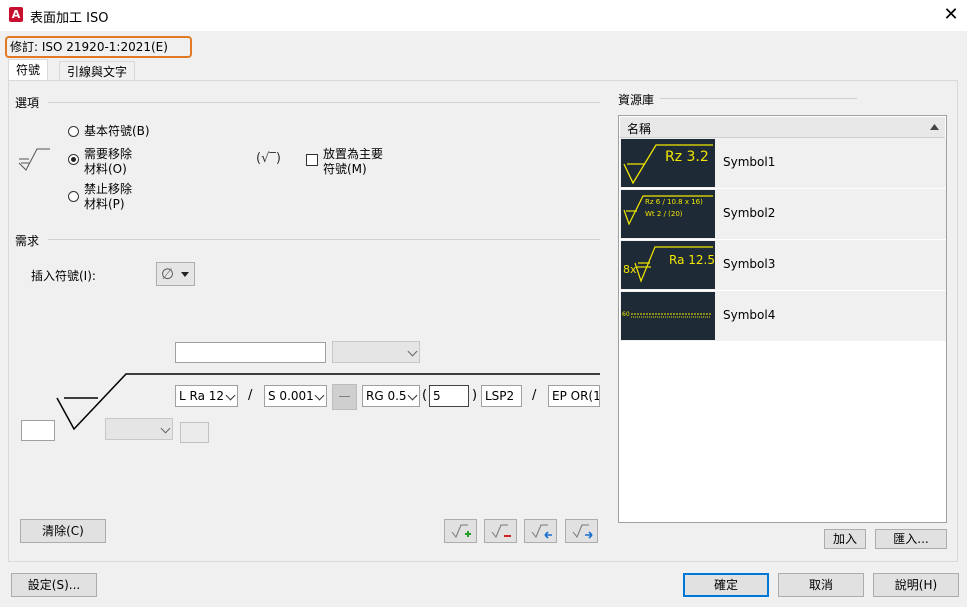 The width and height of the screenshot is (967, 607). What do you see at coordinates (916, 585) in the screenshot?
I see `help-button: 說明(H)` at bounding box center [916, 585].